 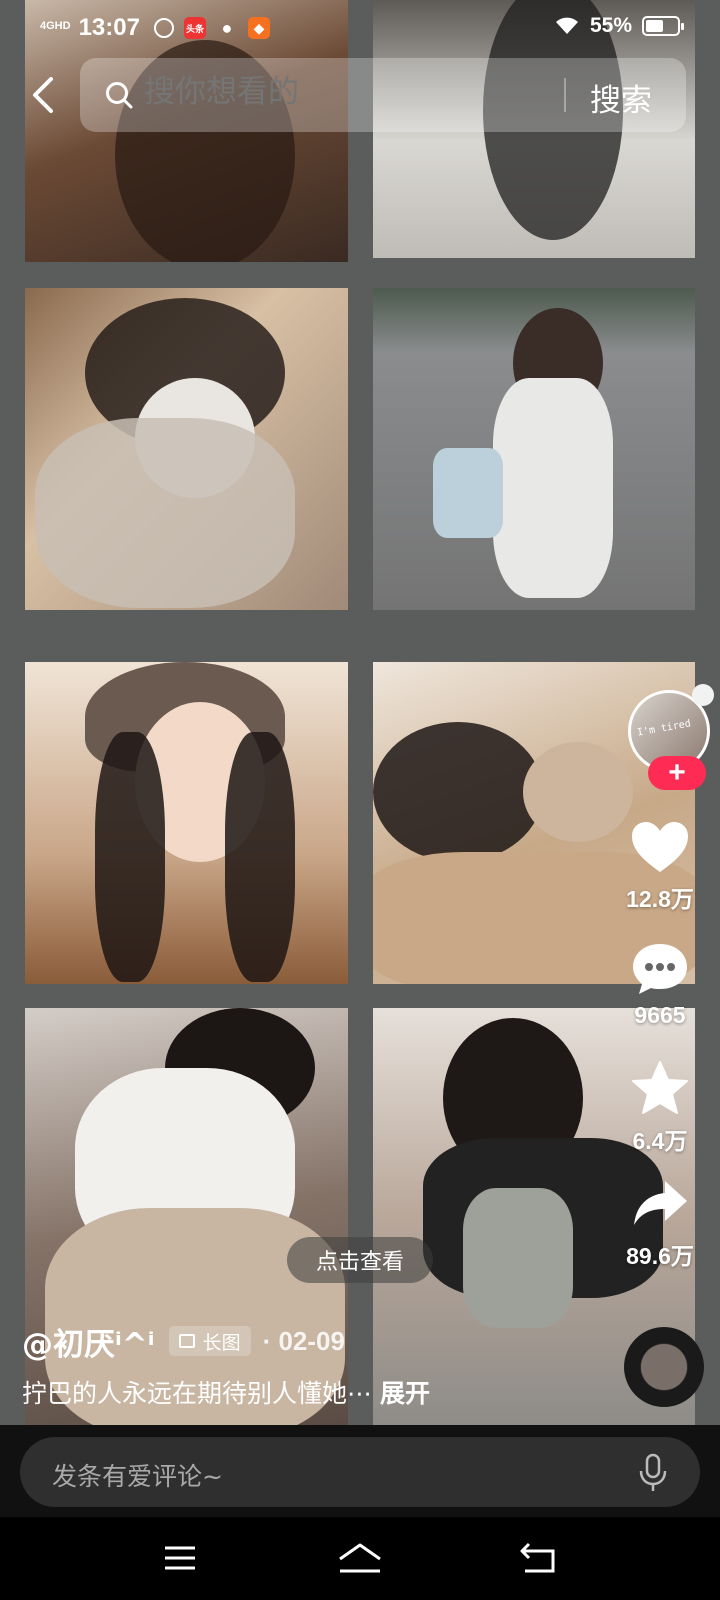 I want to click on return-button, so click(x=538, y=1558).